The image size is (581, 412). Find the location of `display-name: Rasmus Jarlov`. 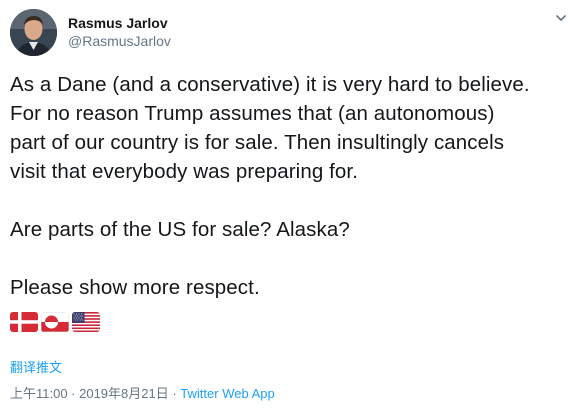

display-name: Rasmus Jarlov is located at coordinates (119, 23).